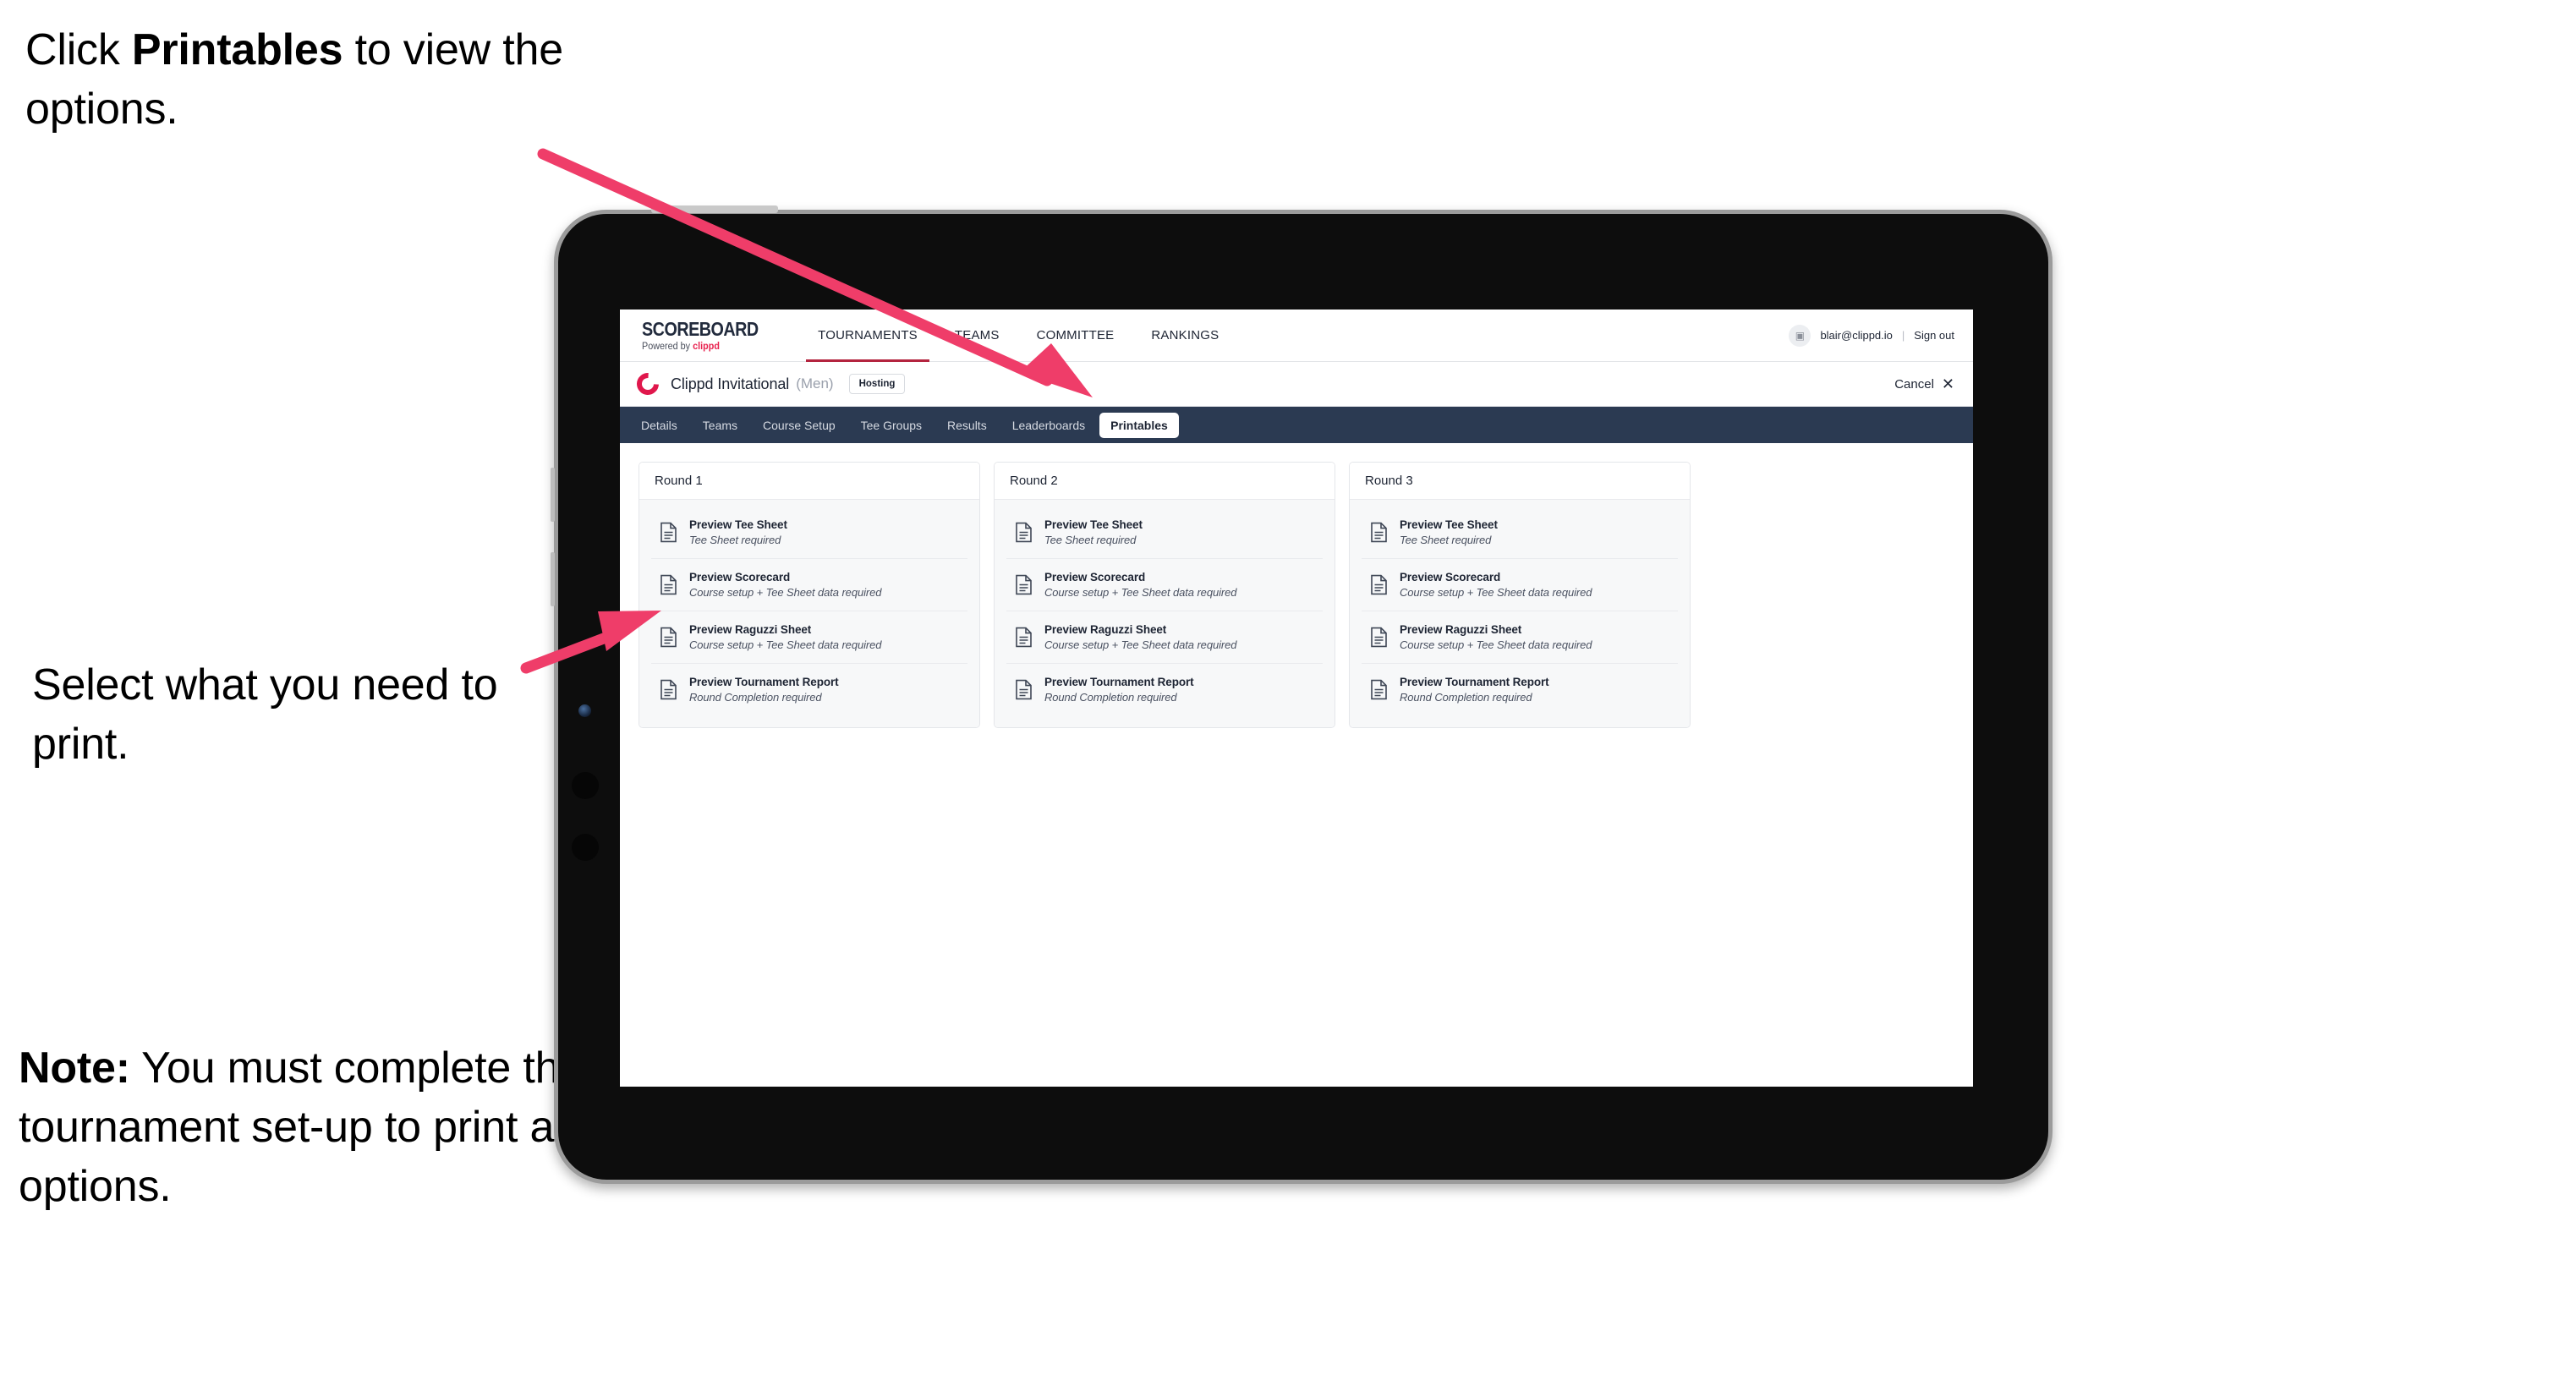 The image size is (2576, 1386). Describe the element at coordinates (891, 425) in the screenshot. I see `tab-tee-groups: Tee Groups` at that location.